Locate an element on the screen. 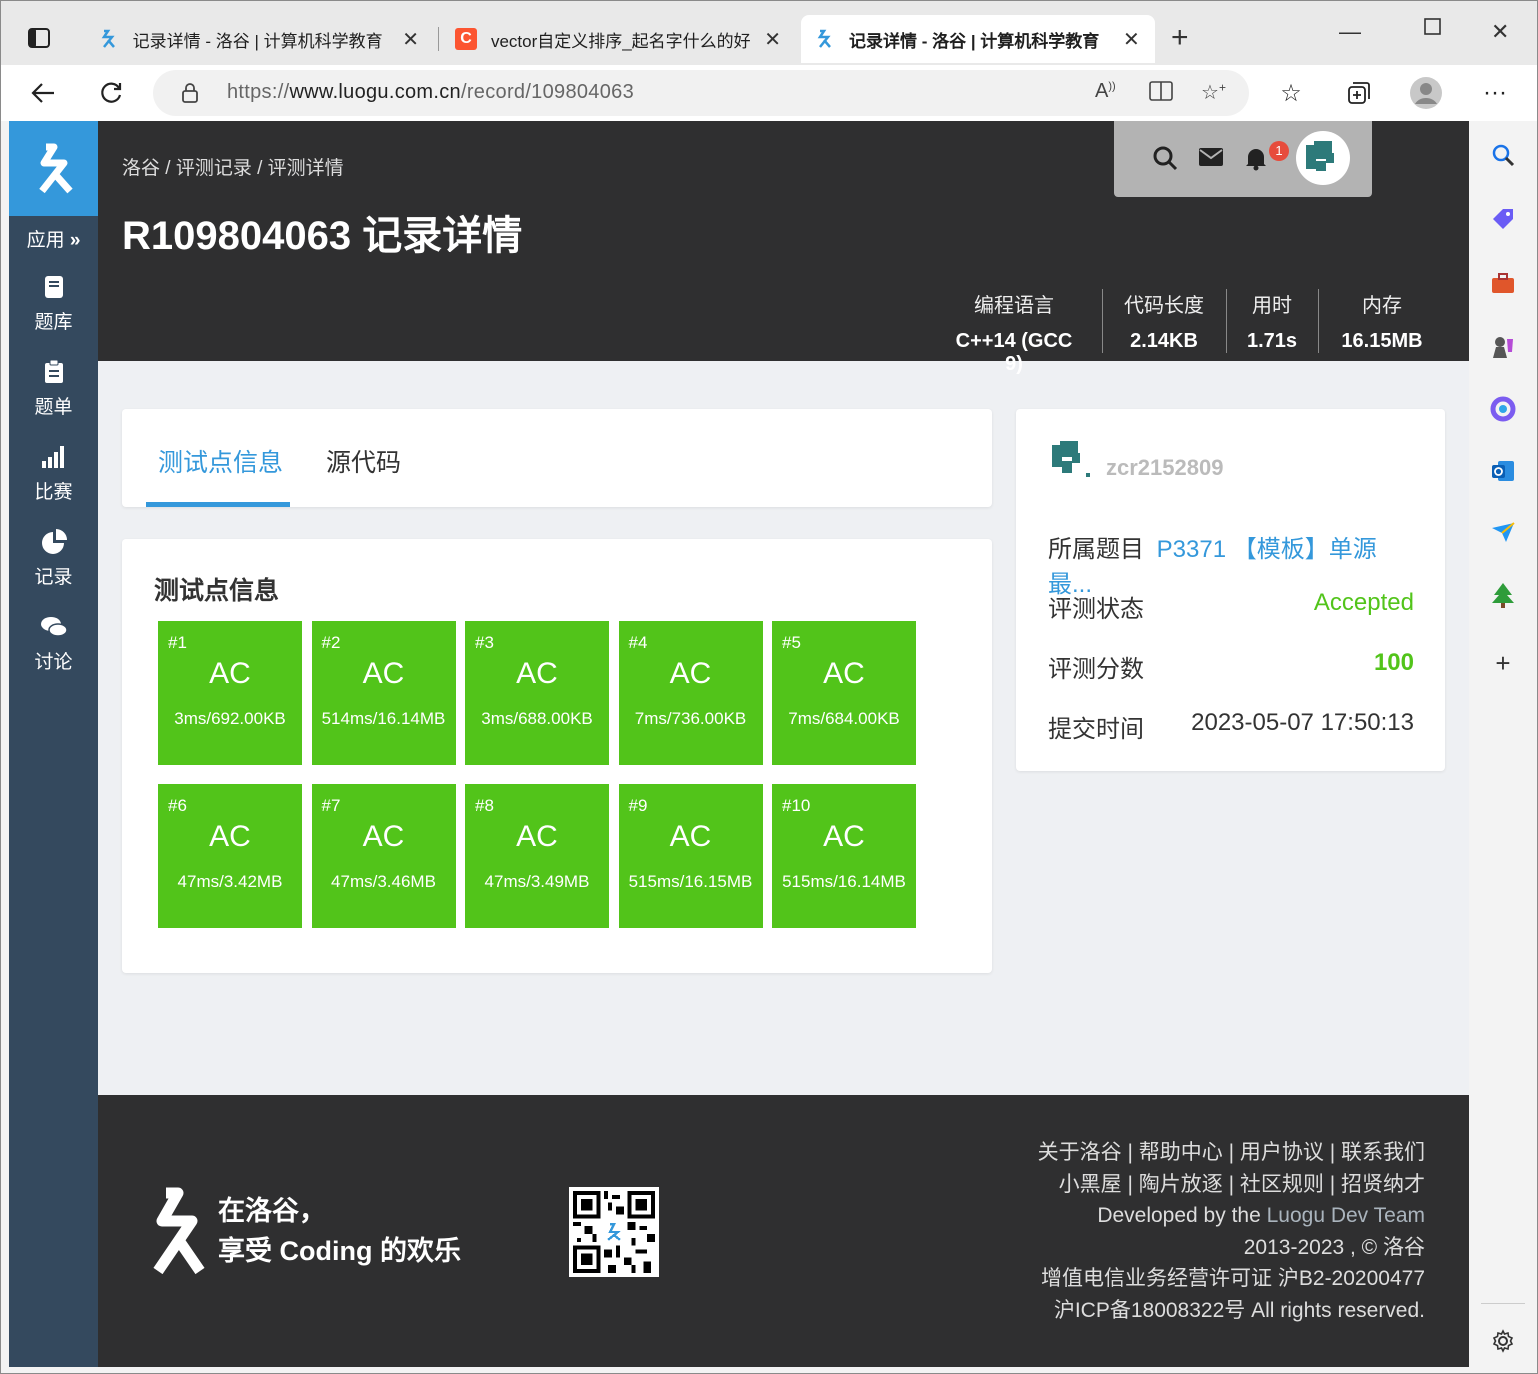 The image size is (1538, 1374). mail-icon is located at coordinates (1211, 159).